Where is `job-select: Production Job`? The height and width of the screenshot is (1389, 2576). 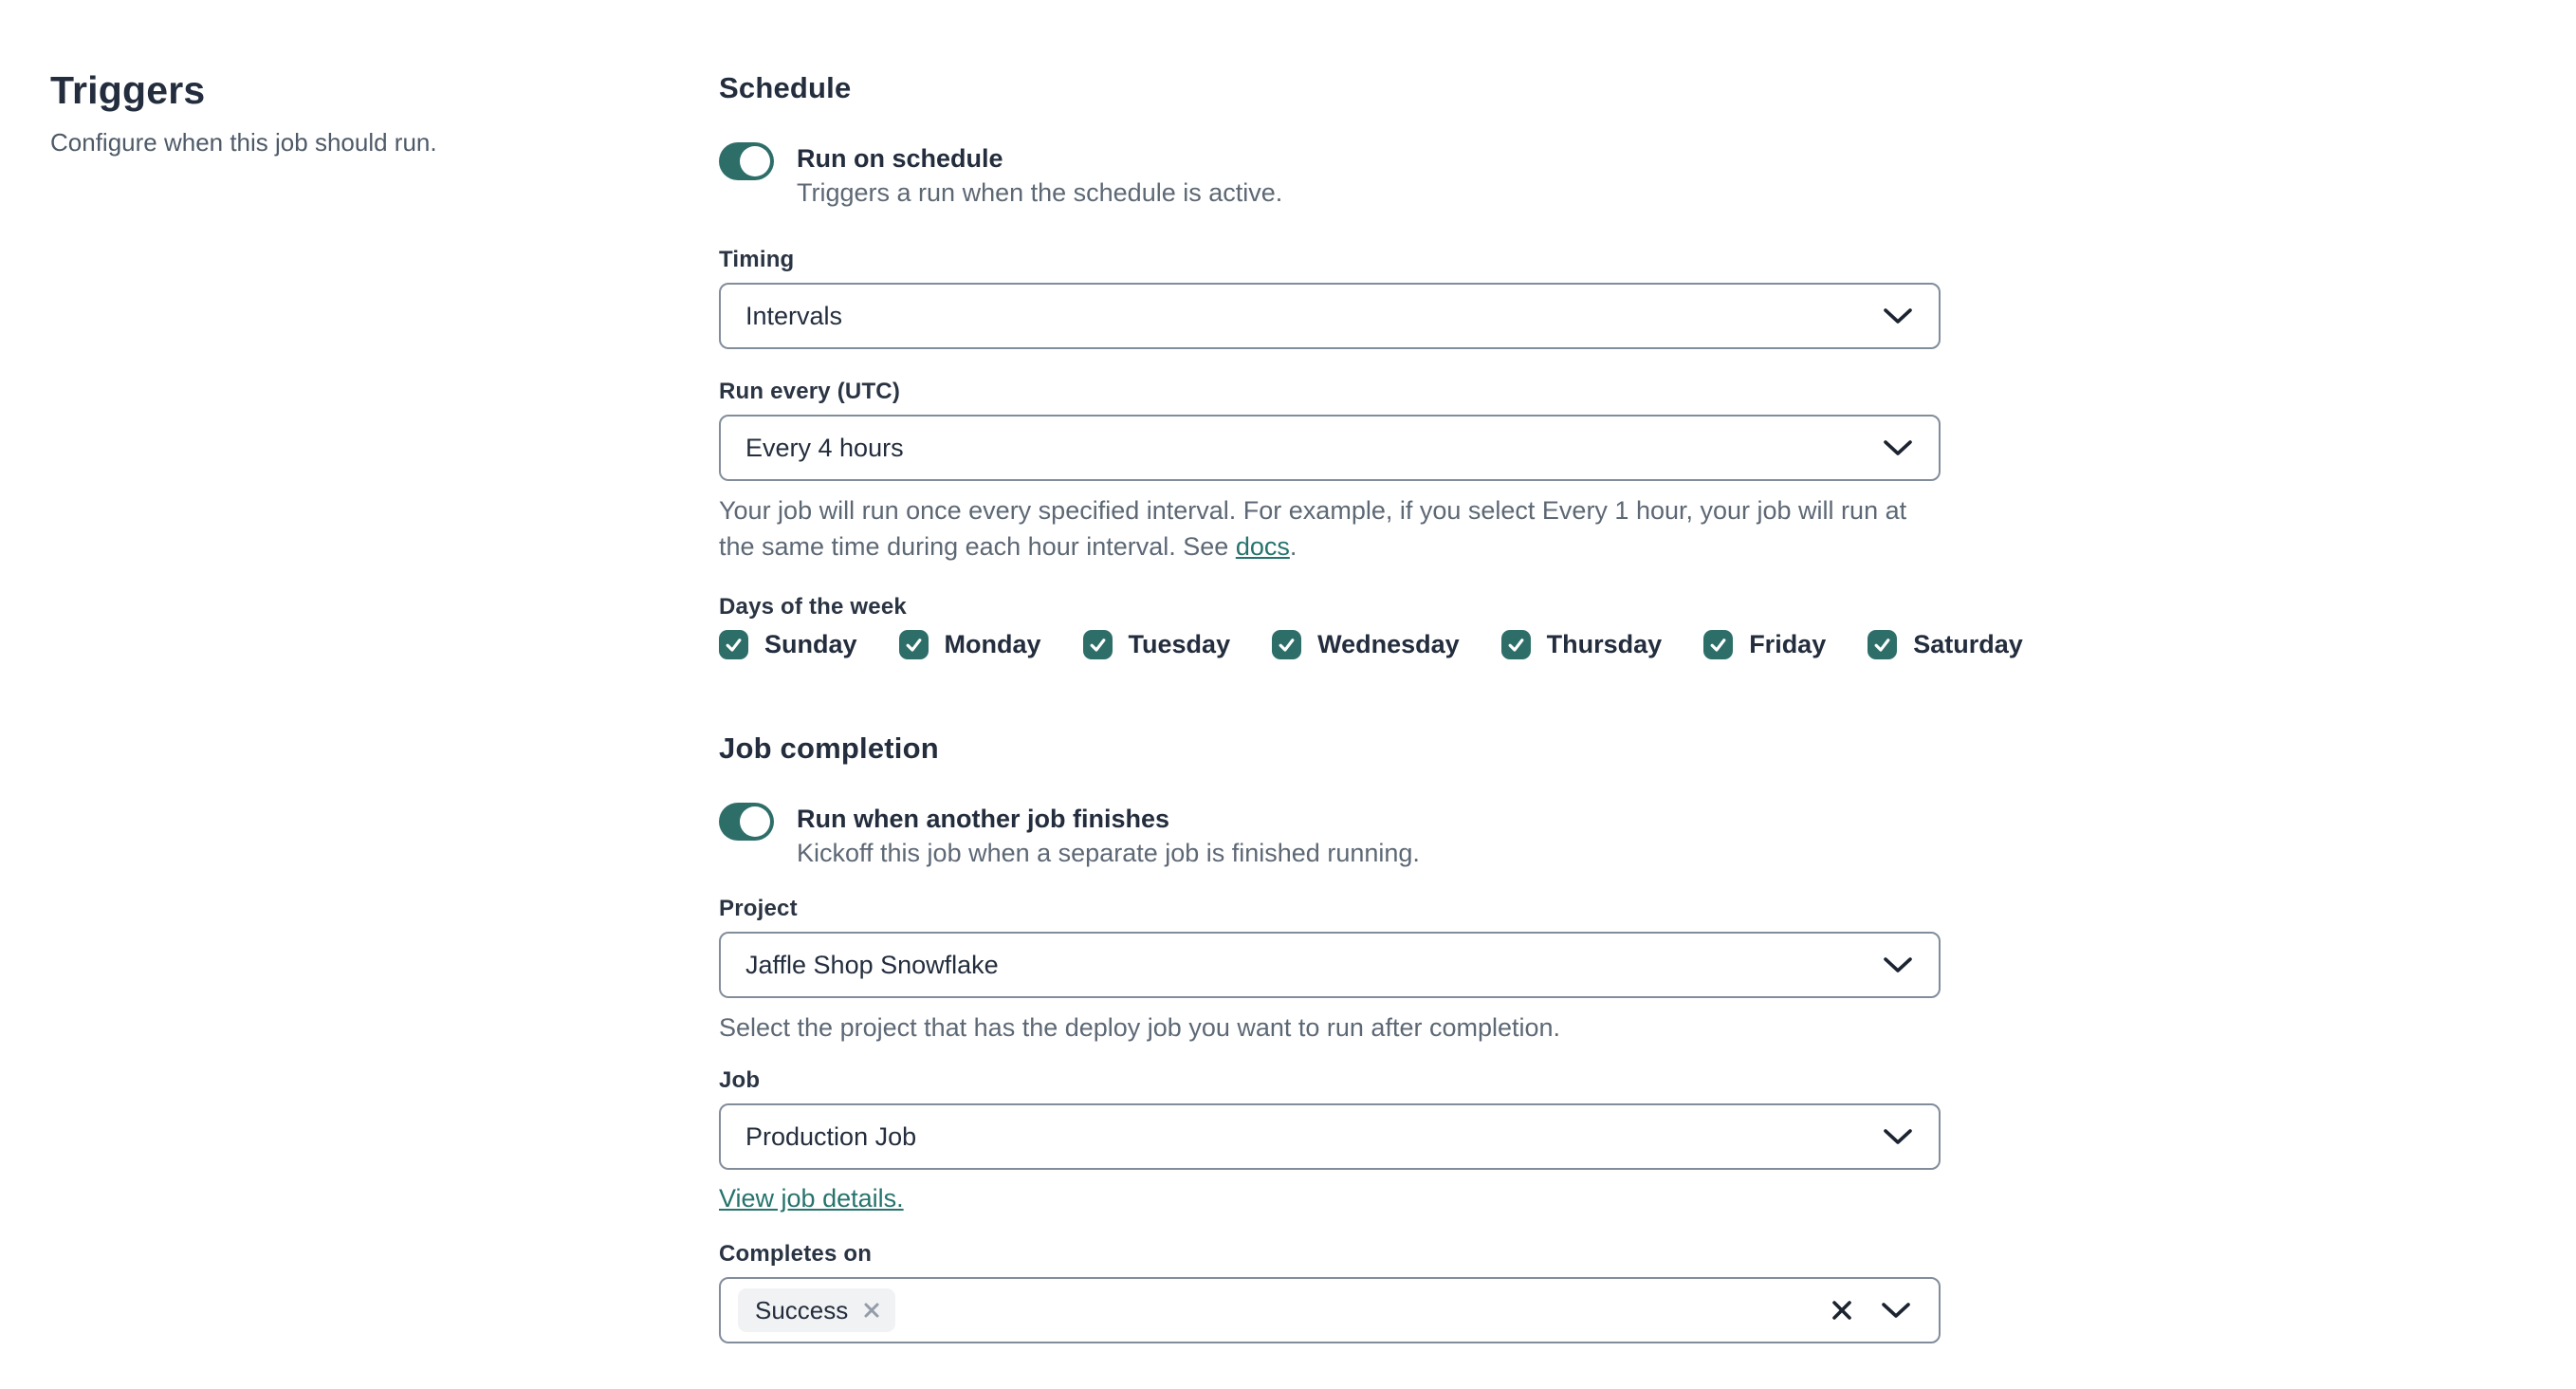 job-select: Production Job is located at coordinates (1330, 1136).